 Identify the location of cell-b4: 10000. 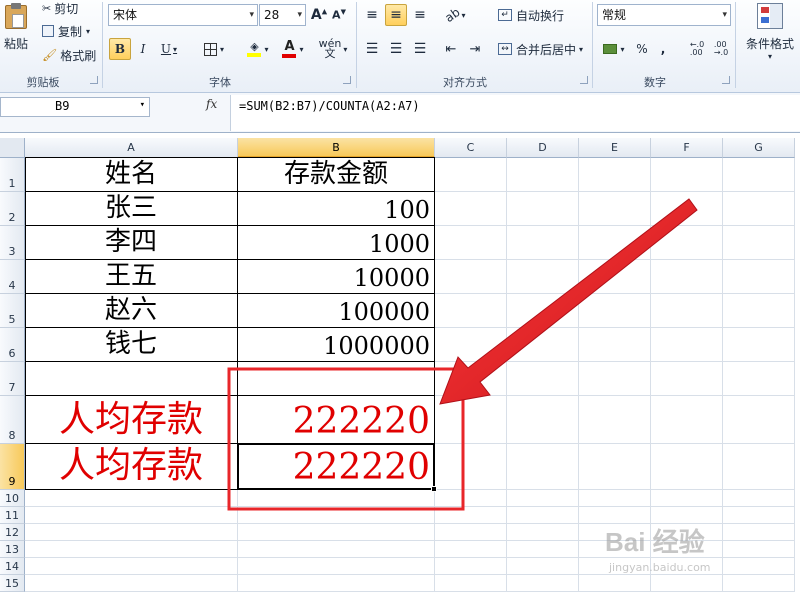
(336, 276).